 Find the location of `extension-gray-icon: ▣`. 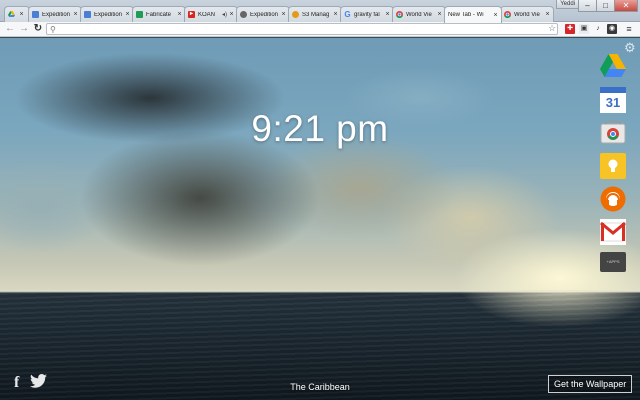

extension-gray-icon: ▣ is located at coordinates (584, 29).